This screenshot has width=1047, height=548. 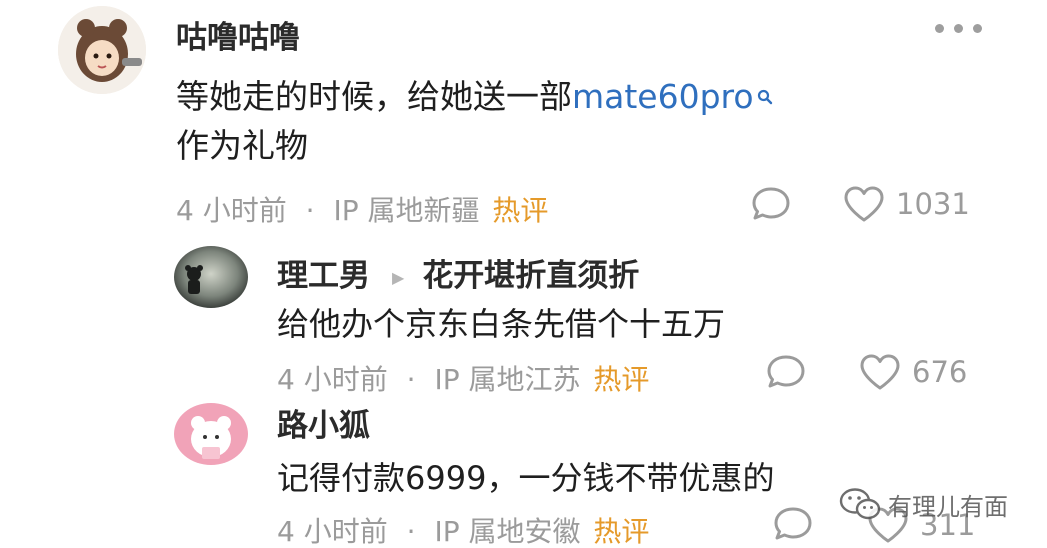 I want to click on reply-text: 给他办个京东白条先借个十五万, so click(x=501, y=324).